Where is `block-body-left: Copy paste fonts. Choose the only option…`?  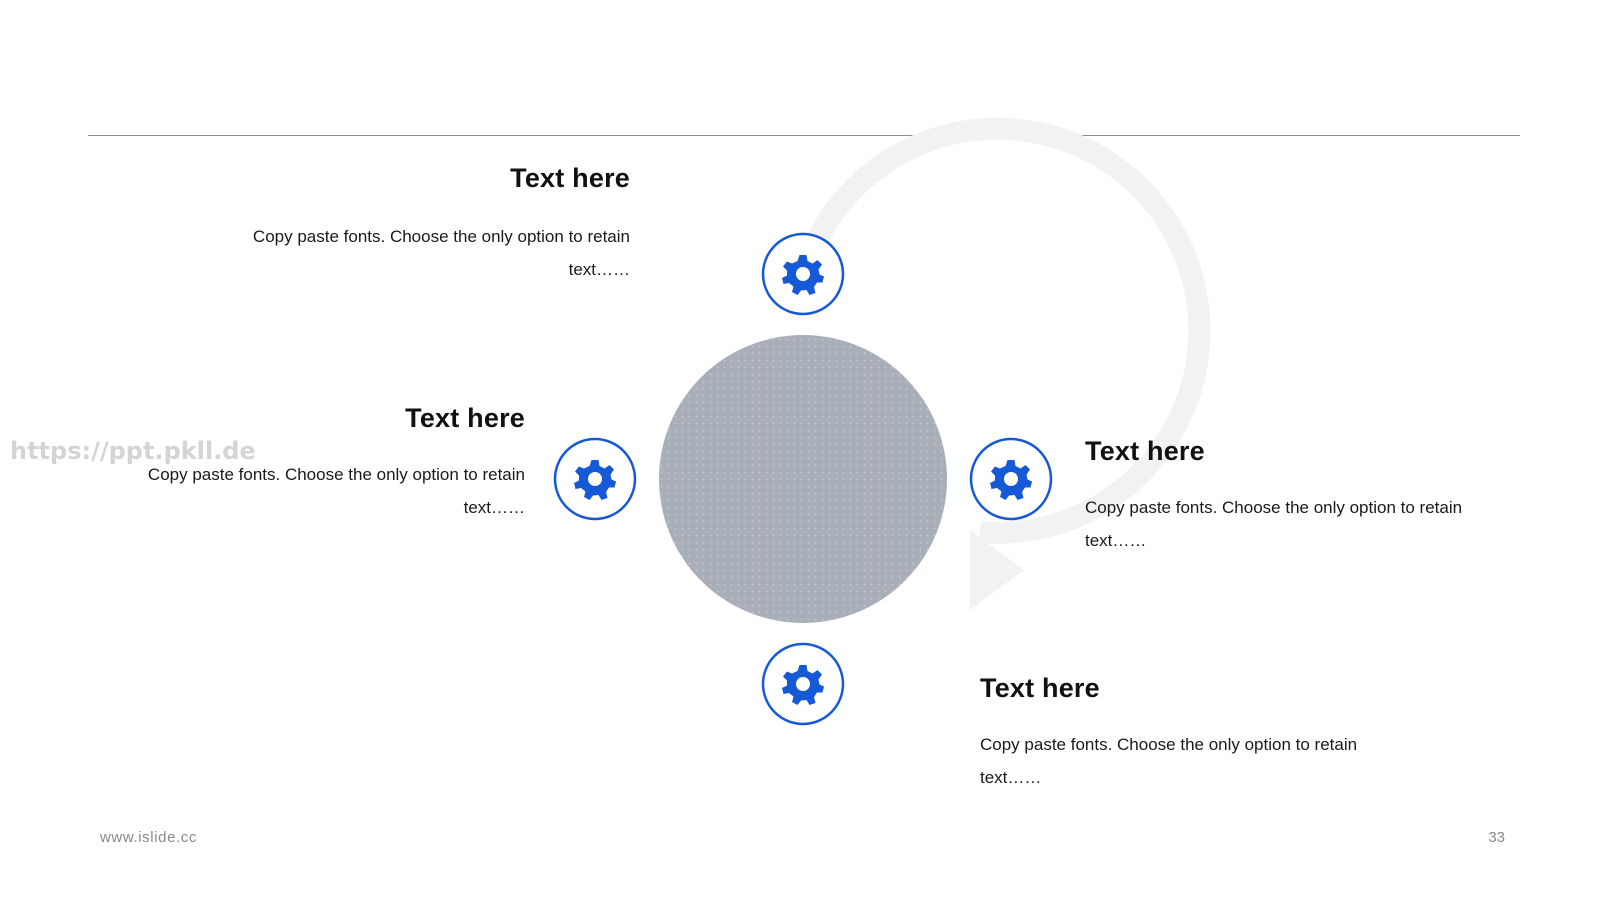 block-body-left: Copy paste fonts. Choose the only option… is located at coordinates (336, 491).